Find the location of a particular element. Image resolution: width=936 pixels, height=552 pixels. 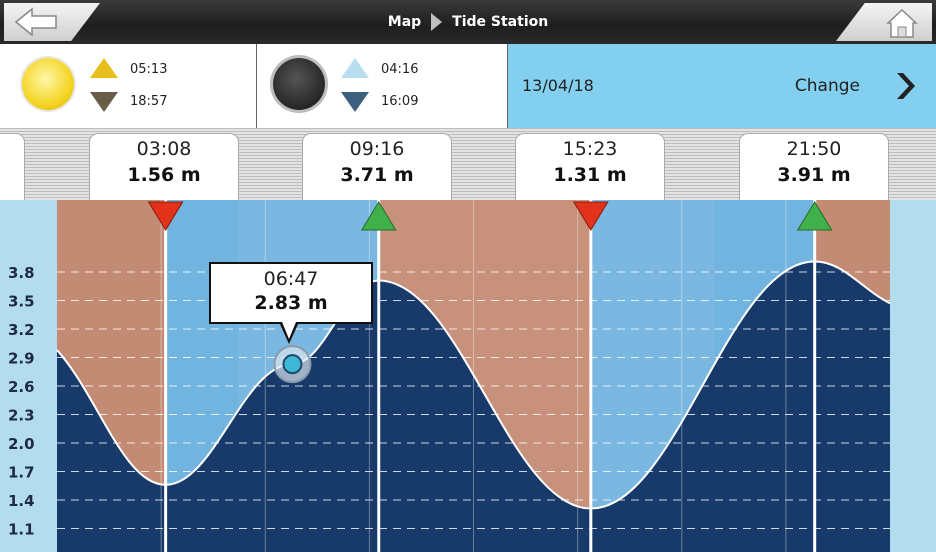

tide-time: 09:16 is located at coordinates (377, 149).